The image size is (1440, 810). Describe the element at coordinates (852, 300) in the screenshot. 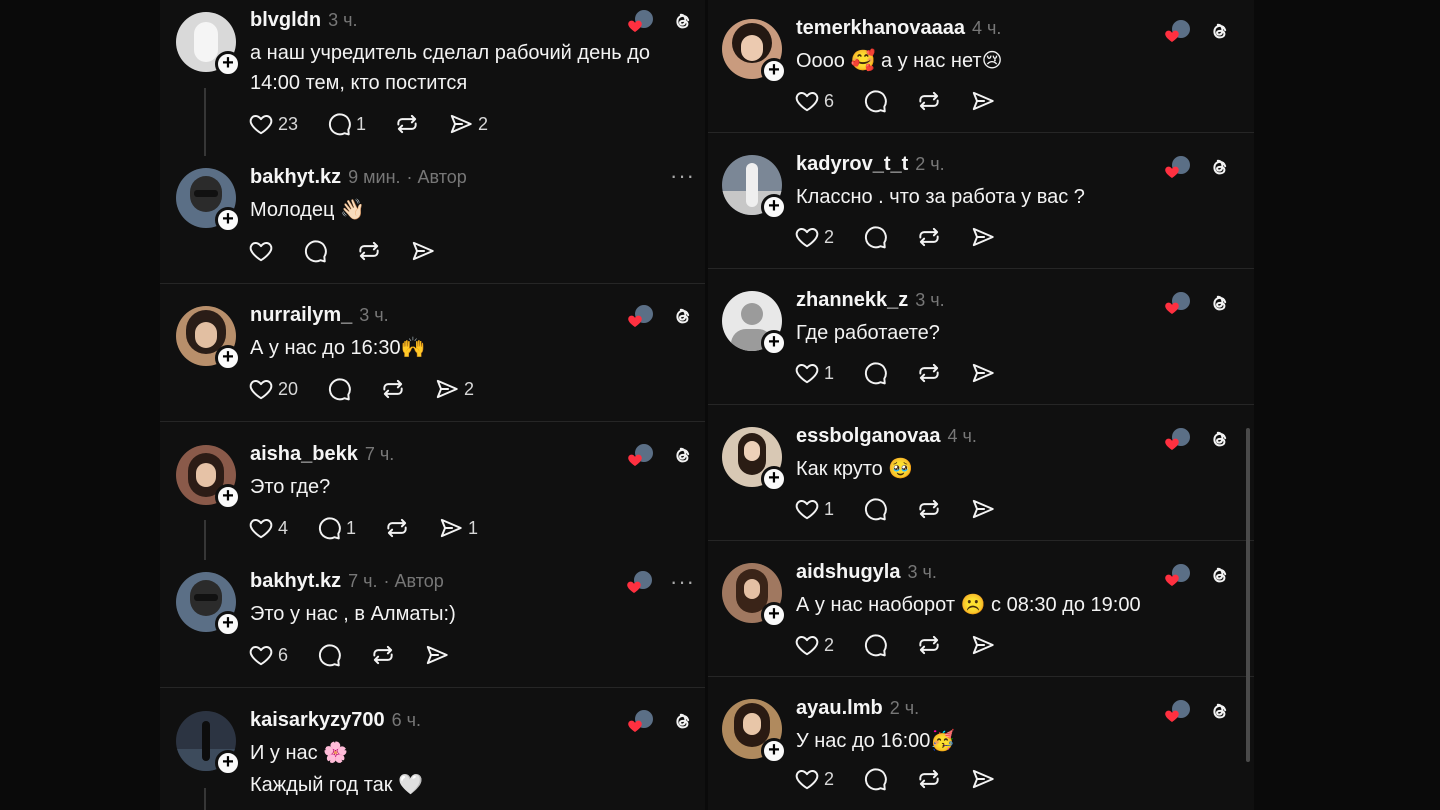

I see `username: zhannekk_z` at that location.